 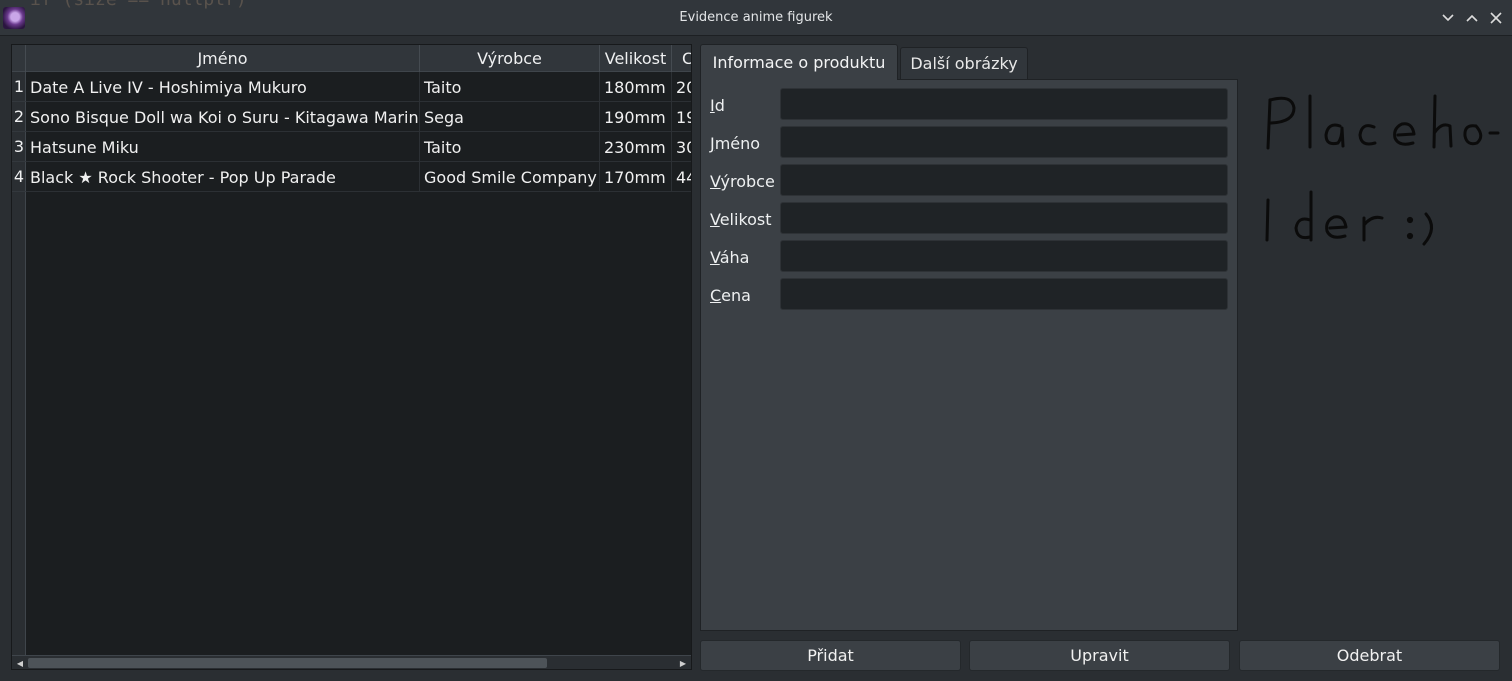 I want to click on tab-product-info: Informace o produktu, so click(x=799, y=62).